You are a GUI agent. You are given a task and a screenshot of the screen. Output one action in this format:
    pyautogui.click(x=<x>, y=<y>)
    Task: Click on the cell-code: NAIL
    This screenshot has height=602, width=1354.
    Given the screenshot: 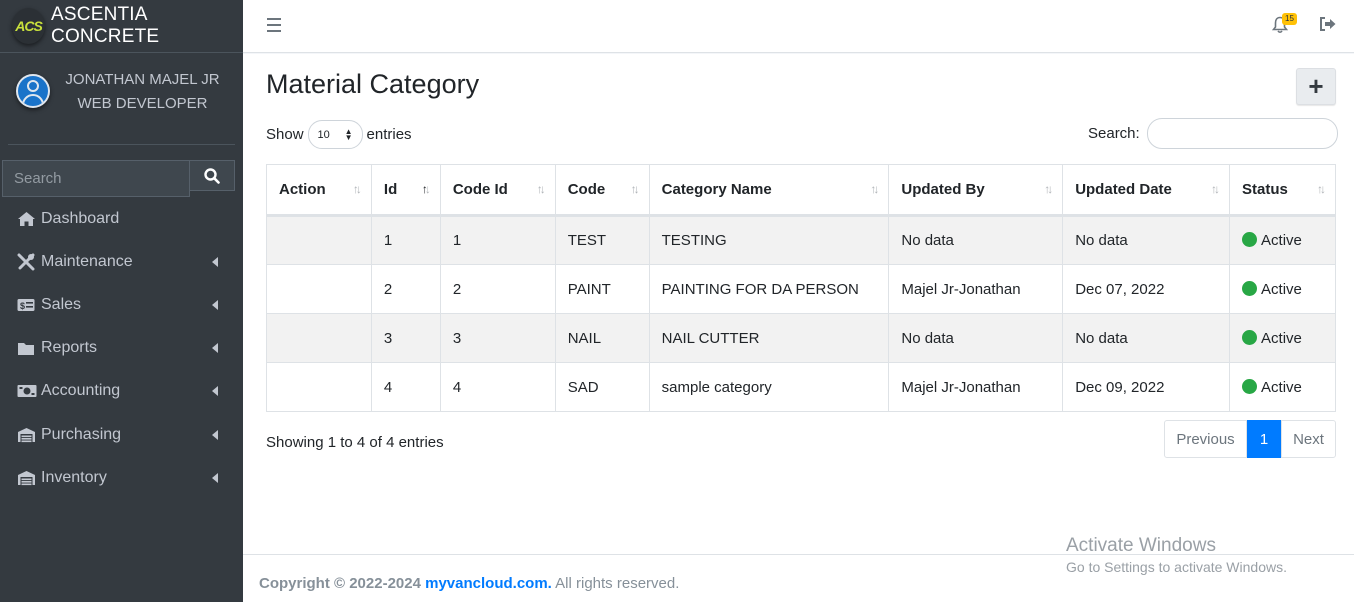 What is the action you would take?
    pyautogui.click(x=602, y=338)
    